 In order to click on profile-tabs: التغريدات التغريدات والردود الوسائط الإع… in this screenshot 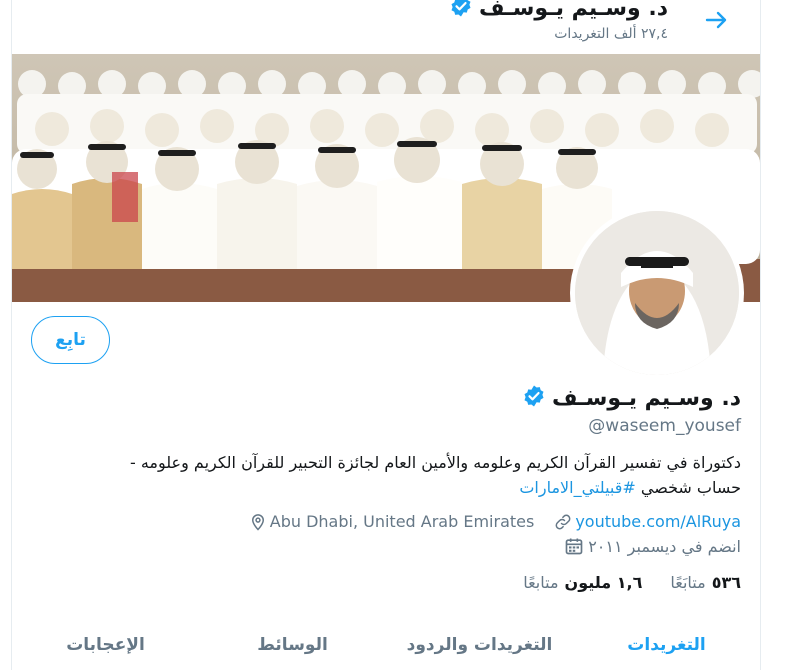, I will do `click(386, 645)`.